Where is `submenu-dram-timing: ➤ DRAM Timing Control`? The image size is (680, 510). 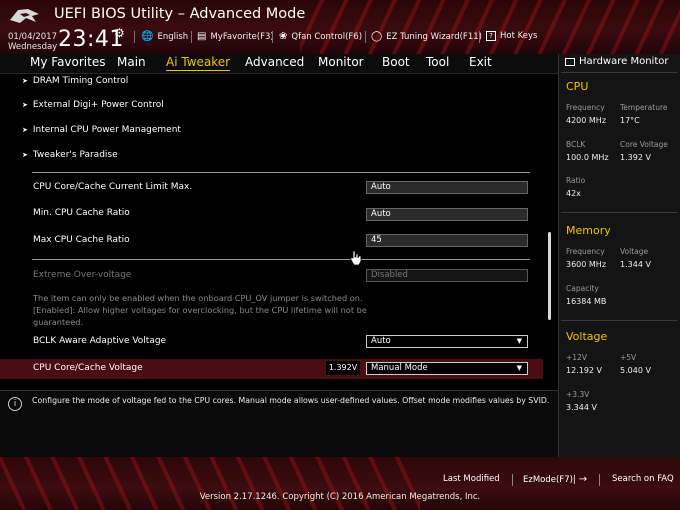 submenu-dram-timing: ➤ DRAM Timing Control is located at coordinates (75, 81).